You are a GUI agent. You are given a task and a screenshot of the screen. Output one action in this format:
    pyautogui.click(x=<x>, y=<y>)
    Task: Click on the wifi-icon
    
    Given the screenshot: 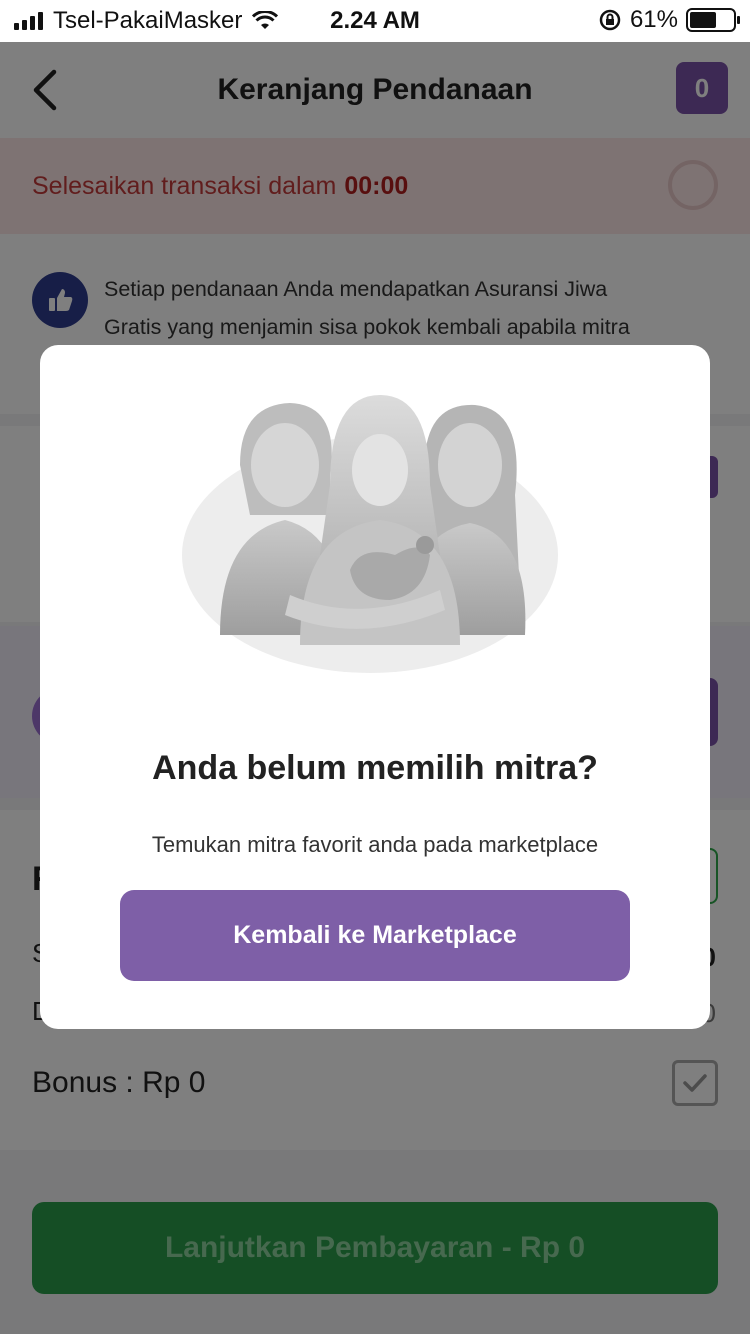 What is the action you would take?
    pyautogui.click(x=265, y=20)
    